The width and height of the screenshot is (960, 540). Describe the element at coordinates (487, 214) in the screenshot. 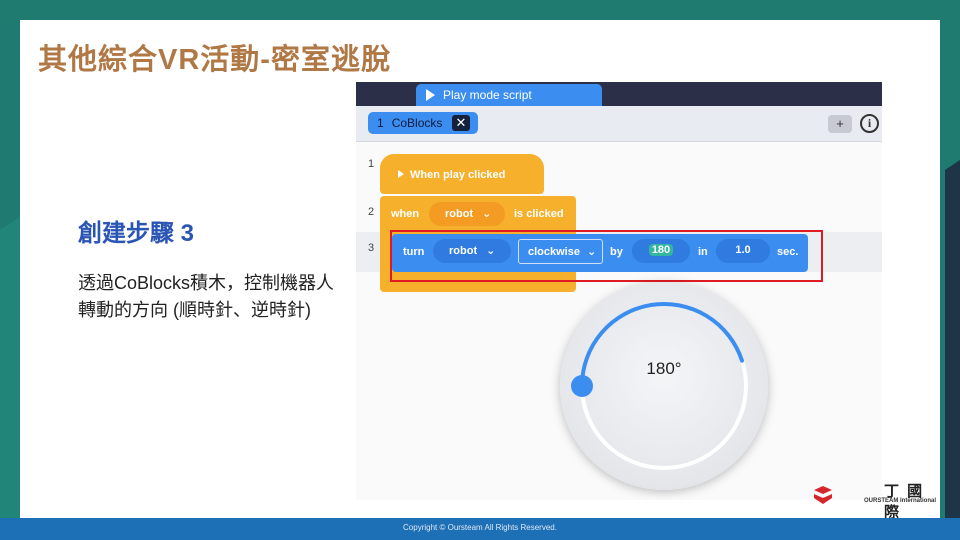

I see `chevron-down-icon: ⌄` at that location.